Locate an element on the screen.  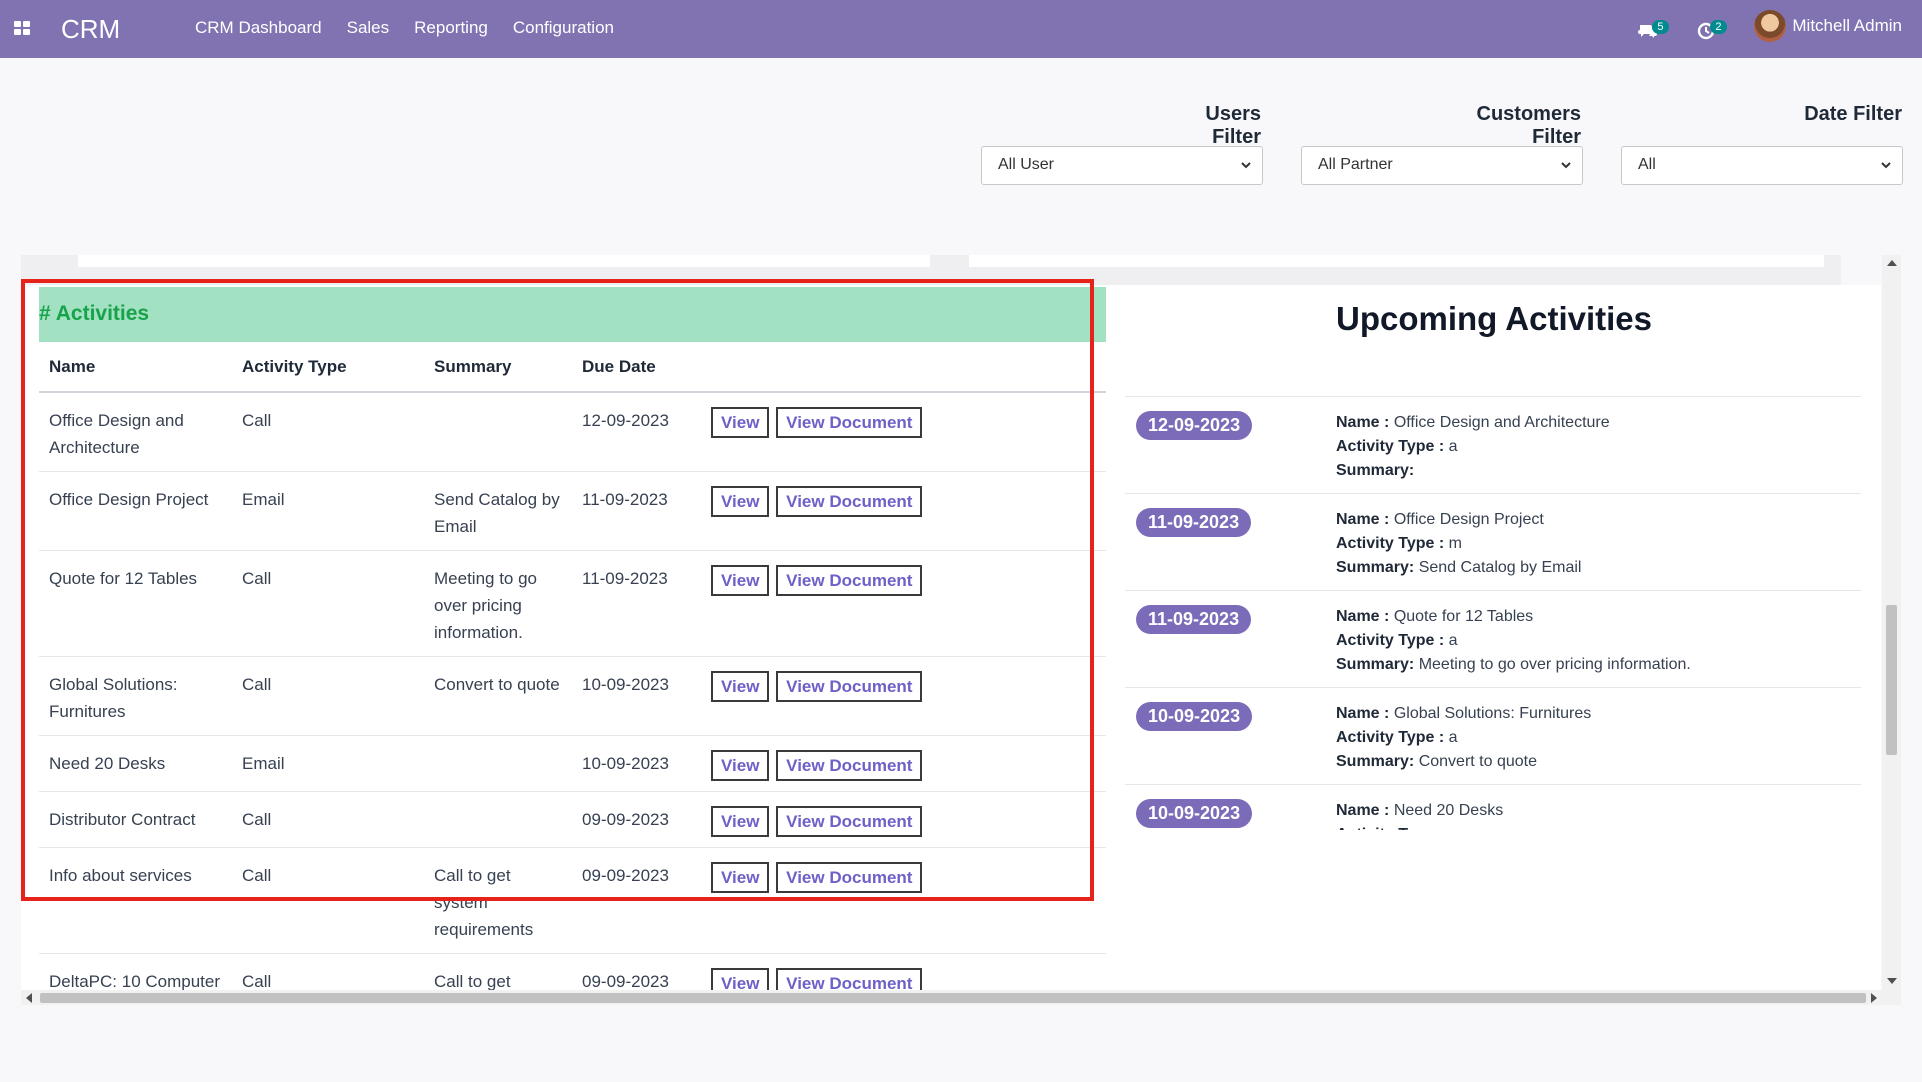
chevron-down-icon is located at coordinates (1246, 165).